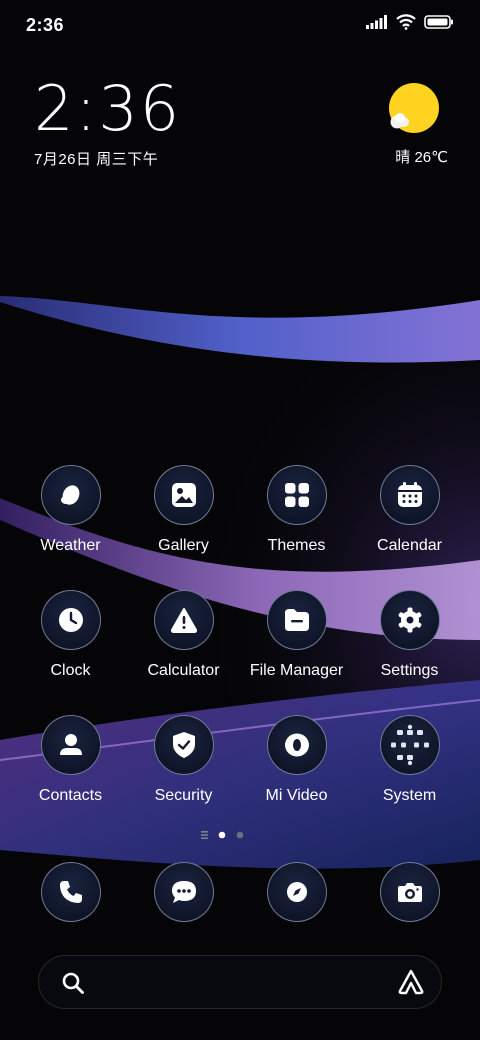  I want to click on dock-browser, so click(296, 894).